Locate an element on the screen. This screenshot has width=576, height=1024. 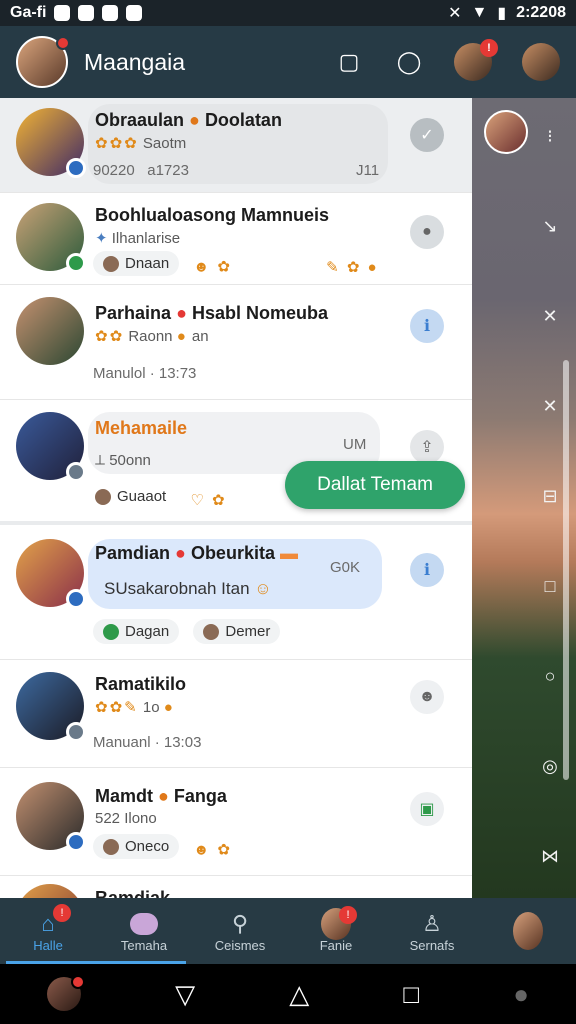
new-team-button: Dallat Temam is located at coordinates (375, 485).